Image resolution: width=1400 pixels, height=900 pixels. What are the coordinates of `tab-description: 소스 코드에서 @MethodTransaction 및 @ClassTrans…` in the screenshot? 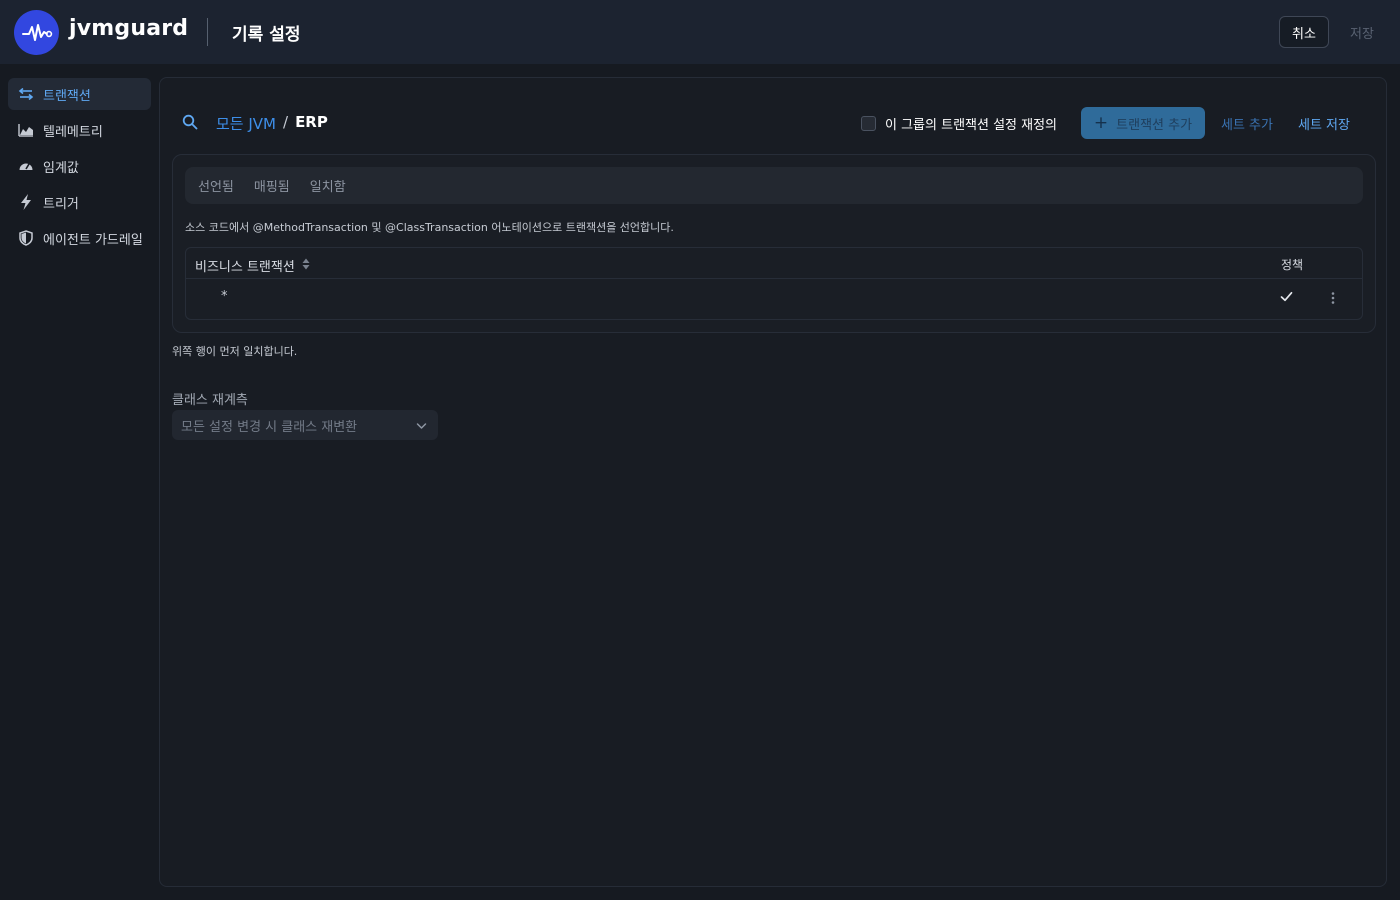 It's located at (429, 227).